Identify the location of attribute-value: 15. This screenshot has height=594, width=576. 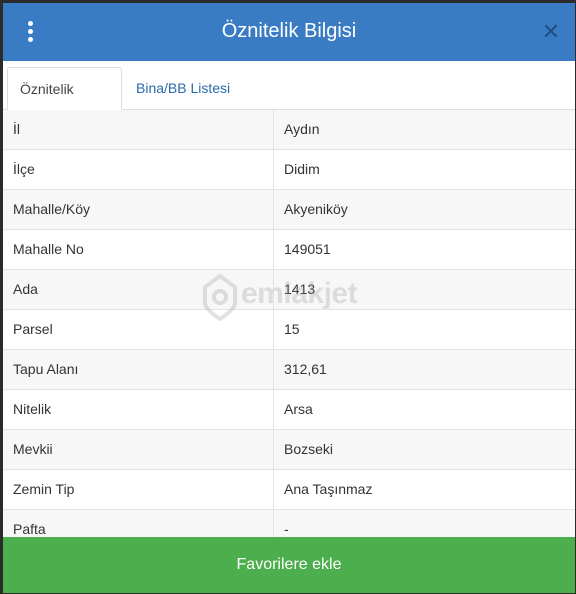
(292, 329).